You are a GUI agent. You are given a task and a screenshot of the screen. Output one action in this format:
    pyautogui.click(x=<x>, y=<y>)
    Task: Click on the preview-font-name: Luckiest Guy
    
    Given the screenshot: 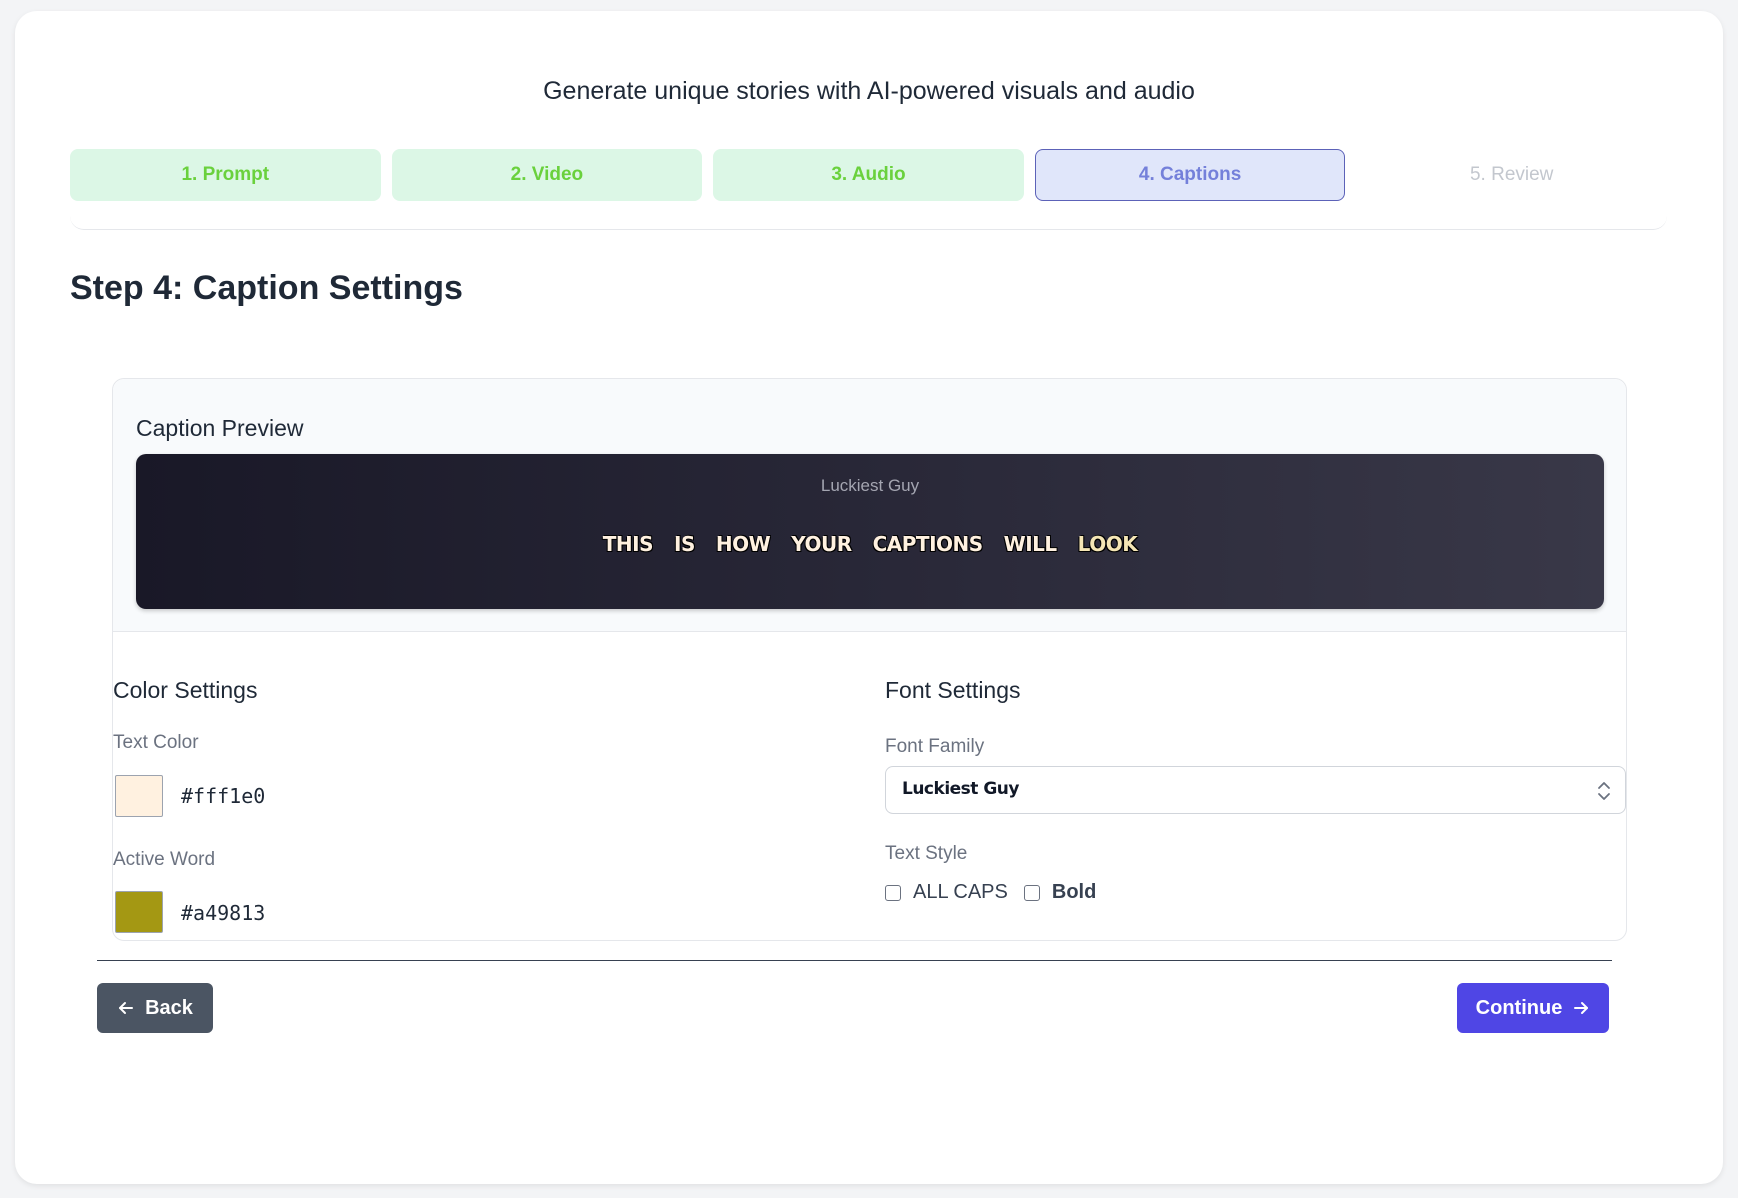 What is the action you would take?
    pyautogui.click(x=870, y=485)
    